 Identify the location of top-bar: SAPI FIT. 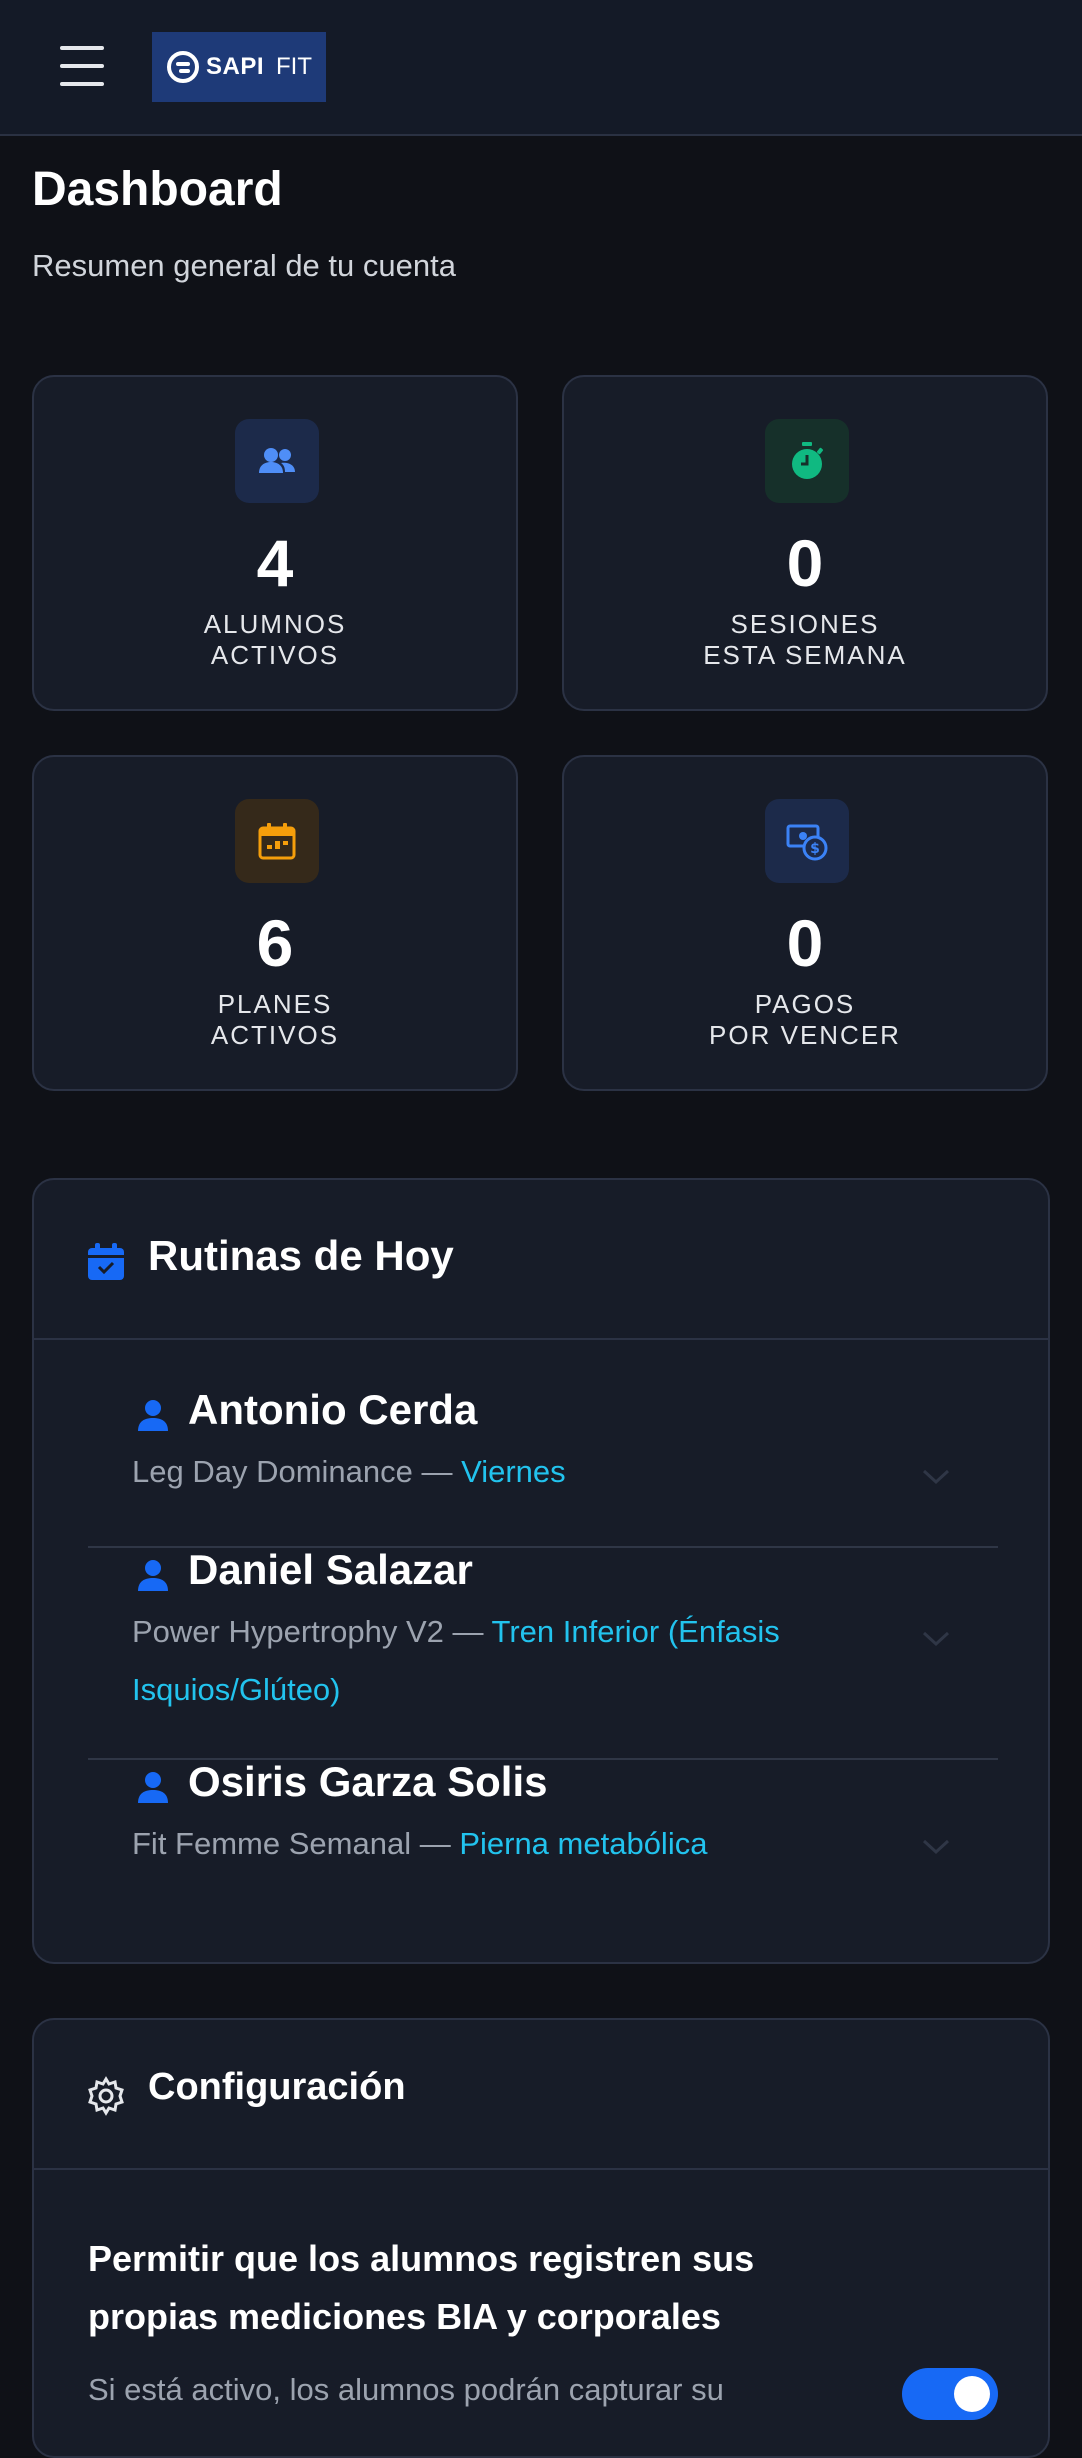
(541, 68).